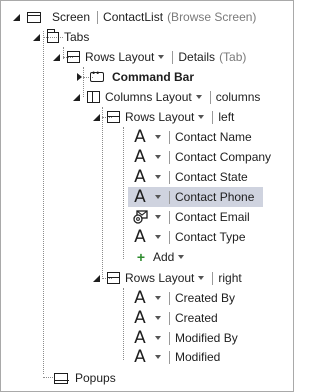 The image size is (320, 392). I want to click on tree-node-rows-layout-details: Rows Layout Details (Tab), so click(148, 57).